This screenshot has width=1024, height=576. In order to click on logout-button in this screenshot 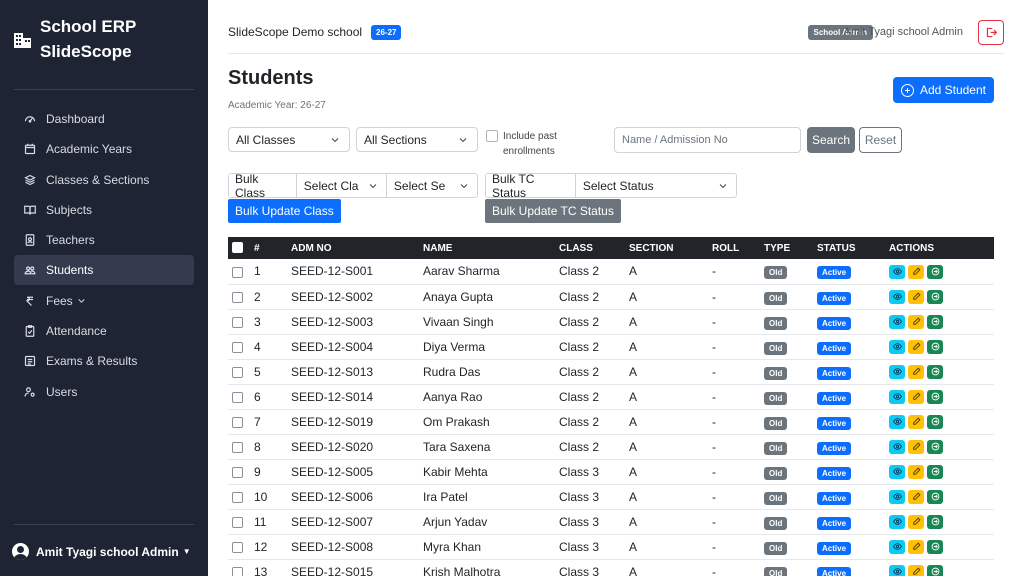, I will do `click(991, 32)`.